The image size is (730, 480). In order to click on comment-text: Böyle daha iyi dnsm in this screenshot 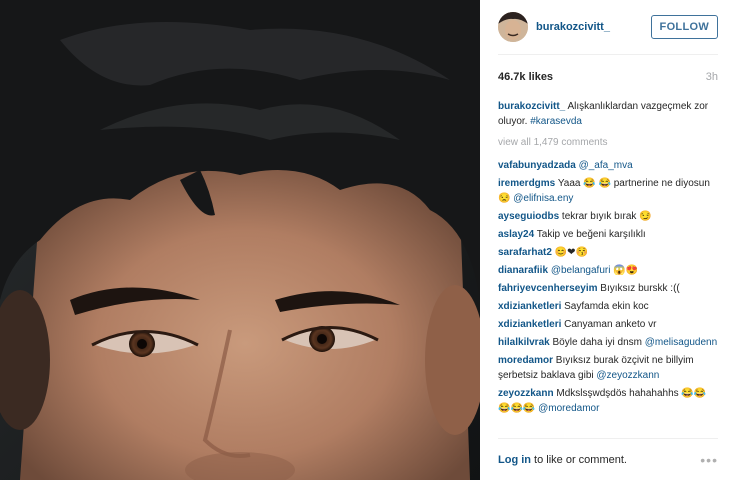, I will do `click(598, 342)`.